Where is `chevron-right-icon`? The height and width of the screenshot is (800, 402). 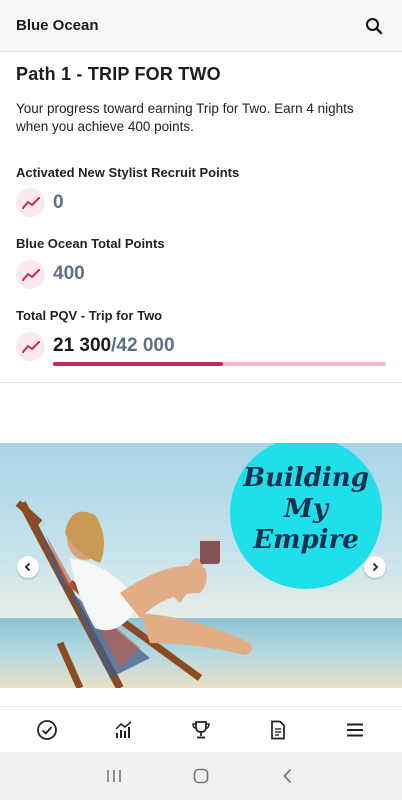
chevron-right-icon is located at coordinates (375, 567).